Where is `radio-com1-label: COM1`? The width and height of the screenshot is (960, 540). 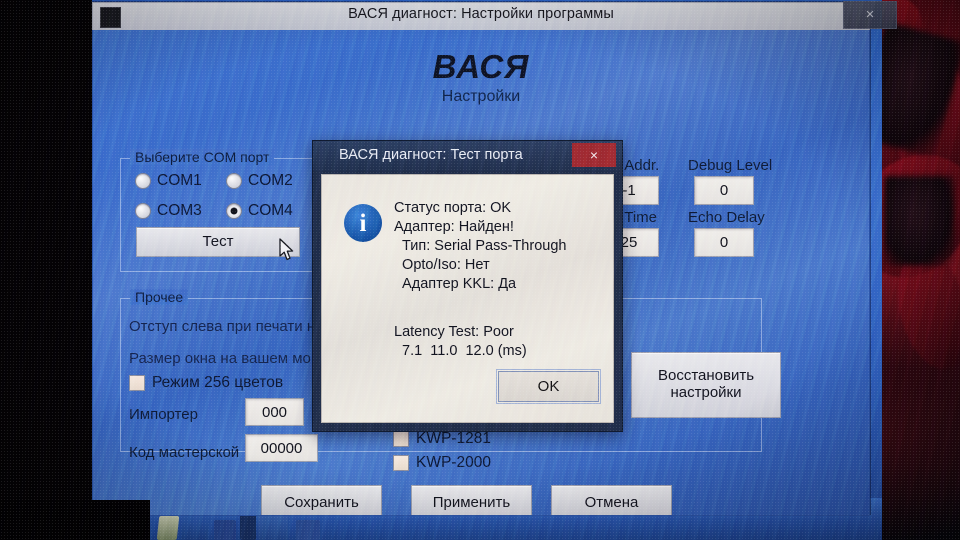 radio-com1-label: COM1 is located at coordinates (179, 180).